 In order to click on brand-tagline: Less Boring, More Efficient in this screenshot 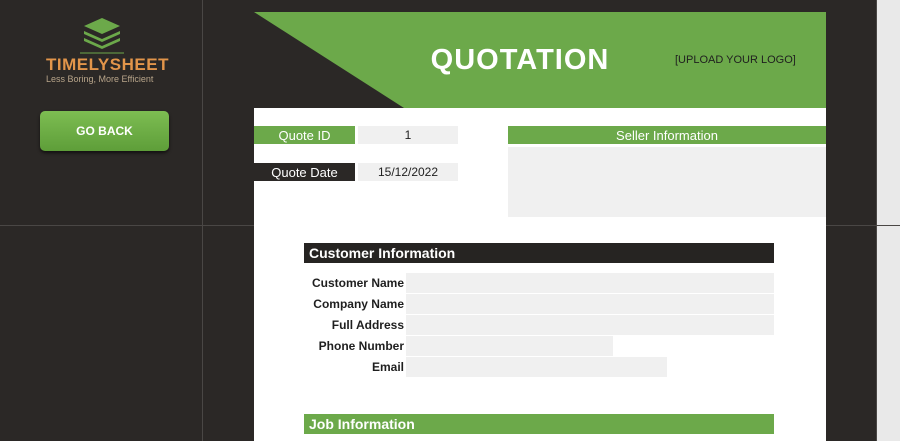, I will do `click(100, 79)`.